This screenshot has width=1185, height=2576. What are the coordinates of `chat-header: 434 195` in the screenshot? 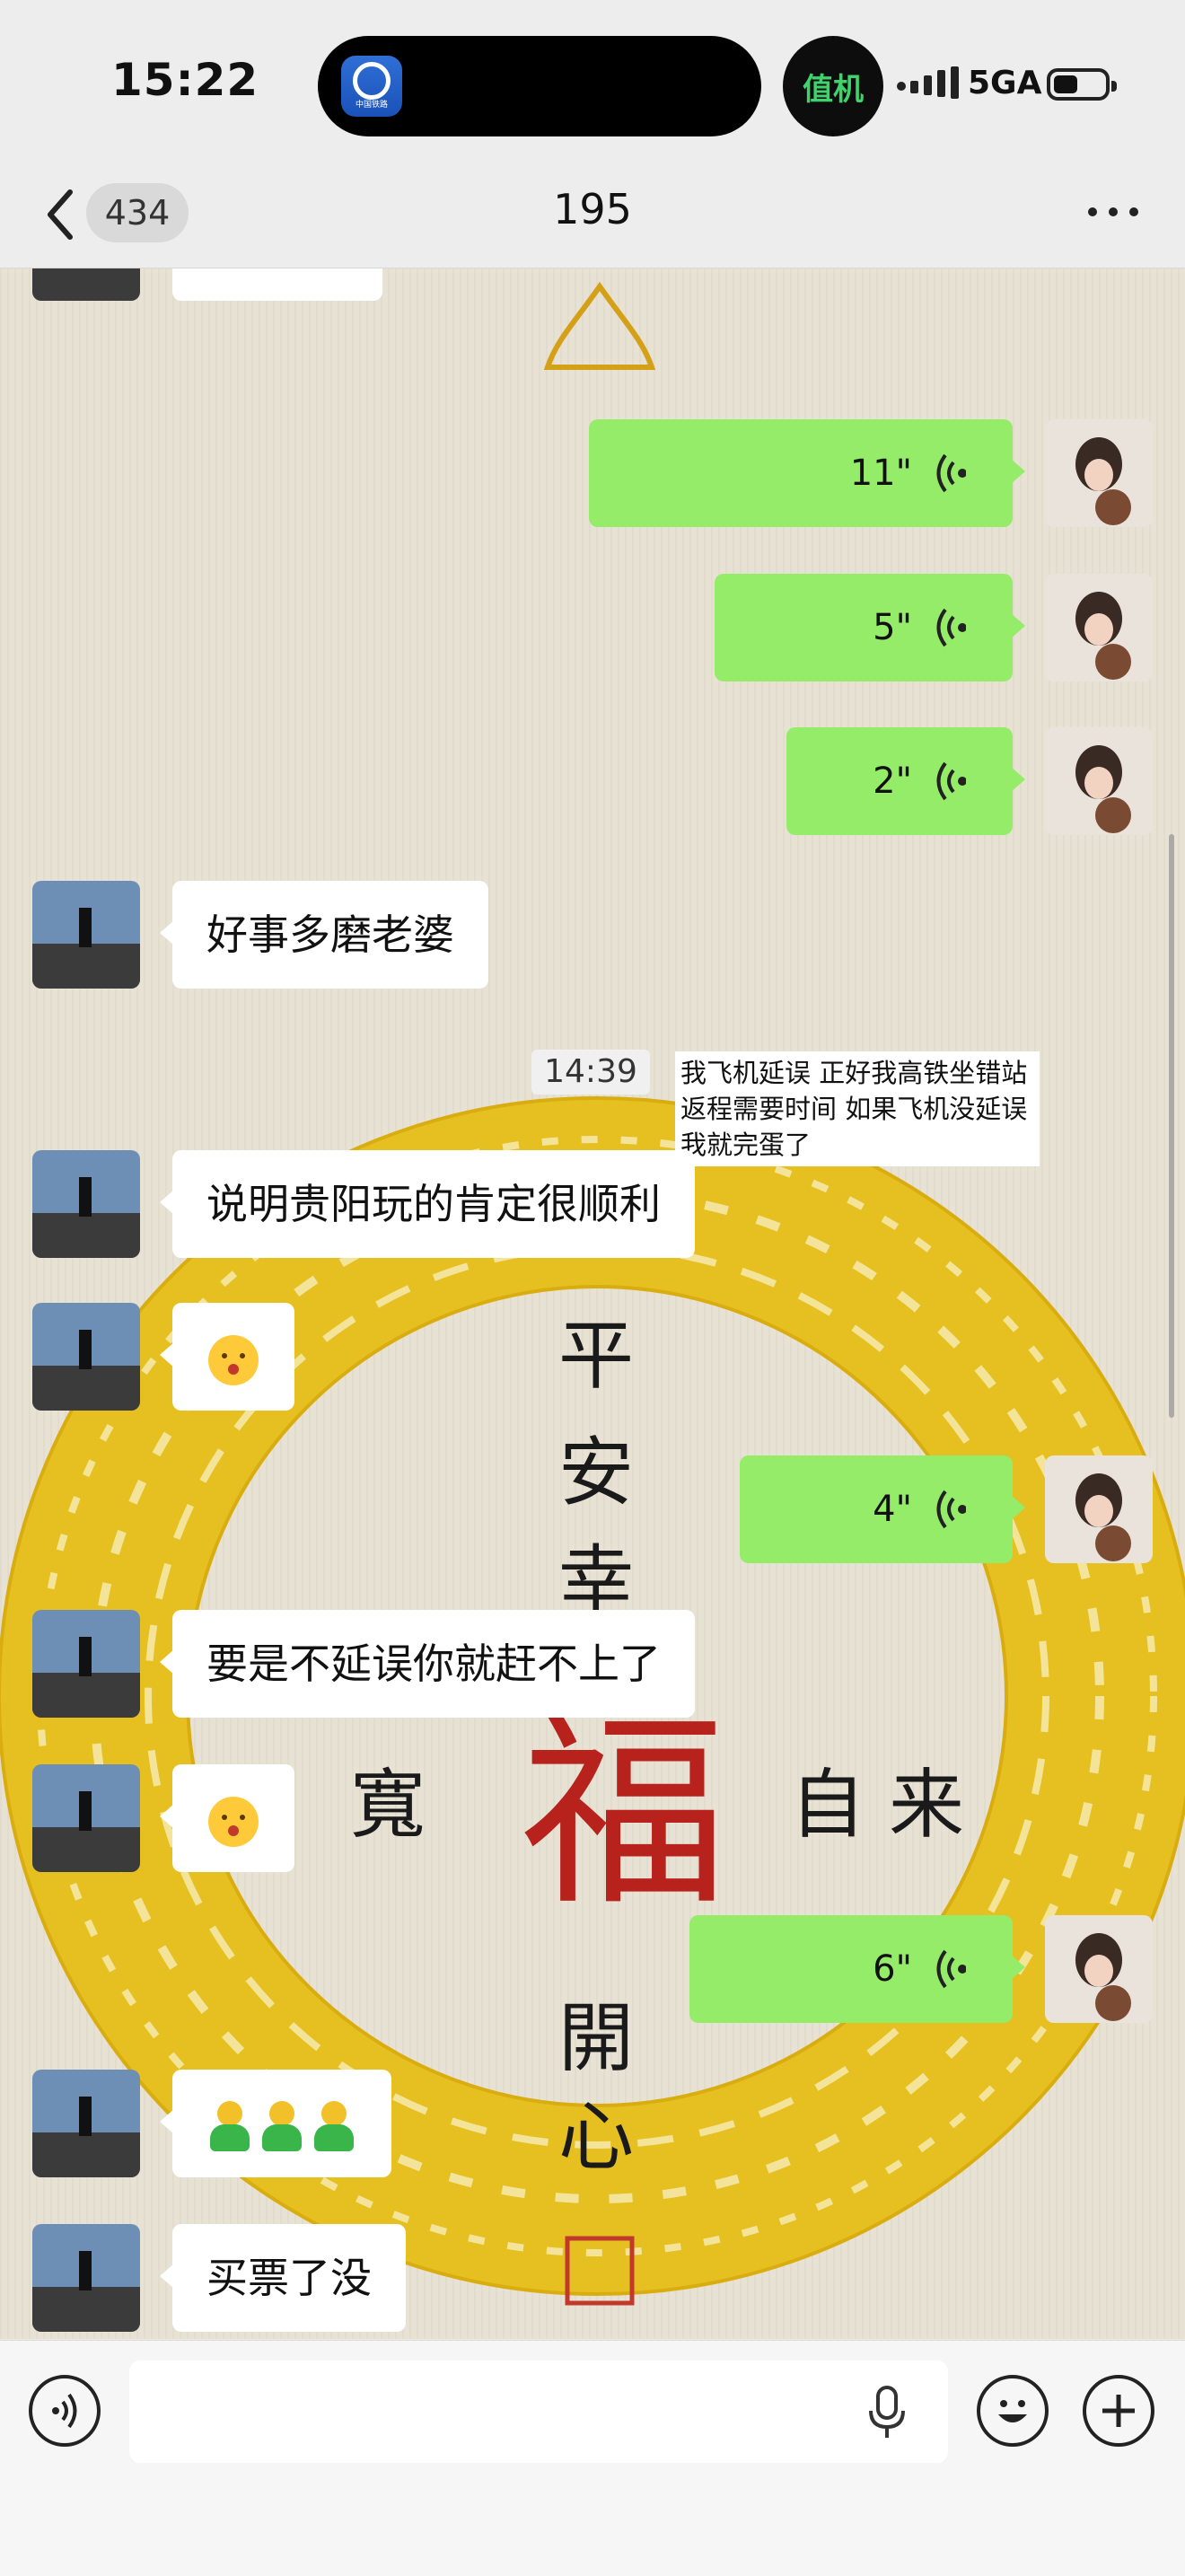 It's located at (592, 215).